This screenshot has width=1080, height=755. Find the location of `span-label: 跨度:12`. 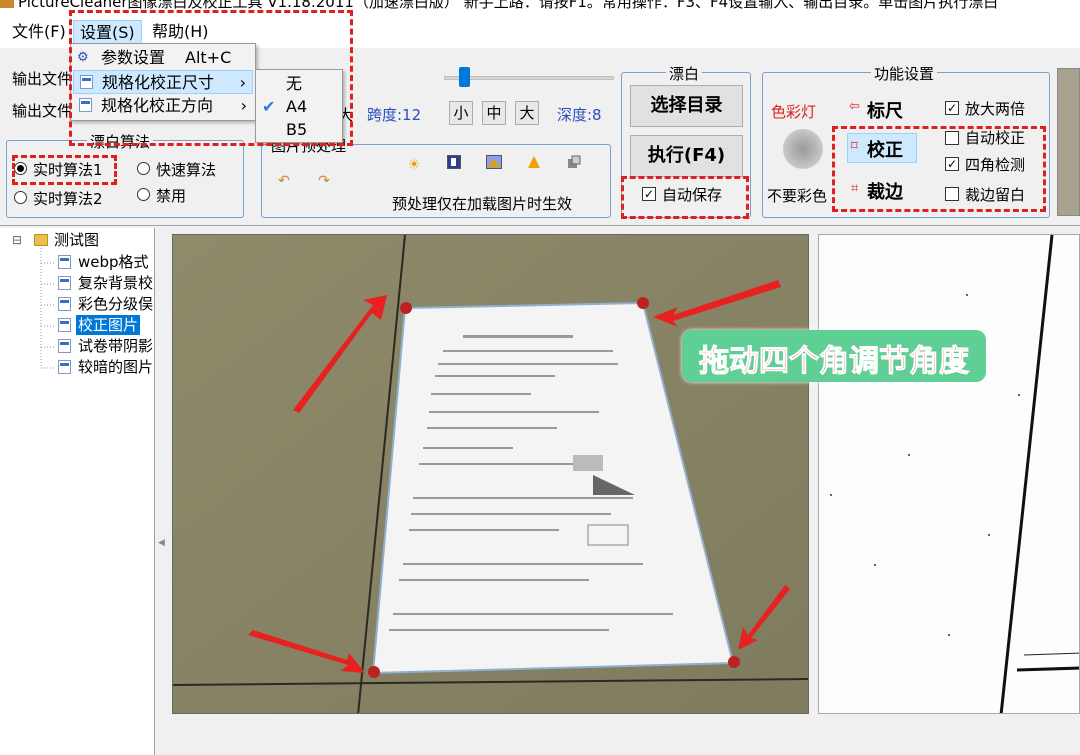

span-label: 跨度:12 is located at coordinates (394, 115).